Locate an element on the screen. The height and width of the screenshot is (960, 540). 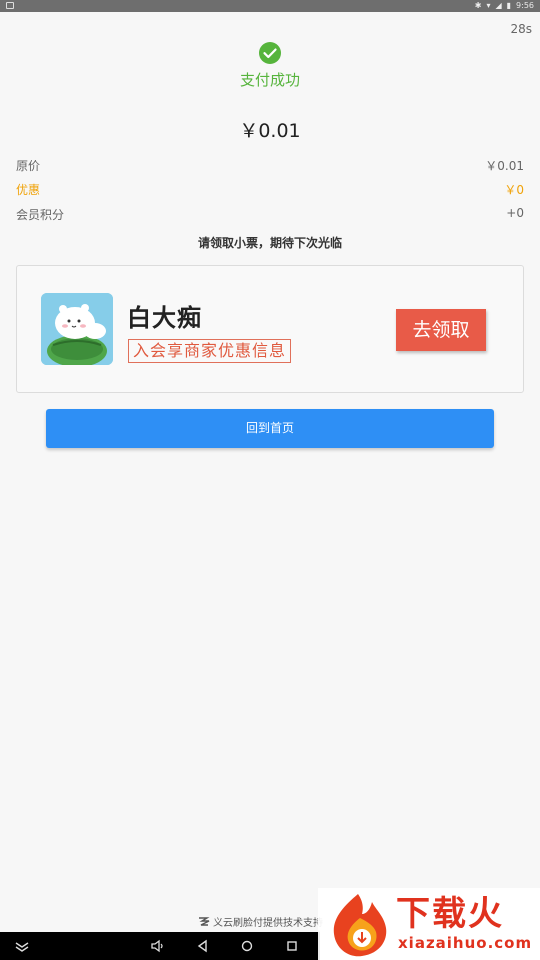
watermark-domain: xiazaihuo.com is located at coordinates (465, 943).